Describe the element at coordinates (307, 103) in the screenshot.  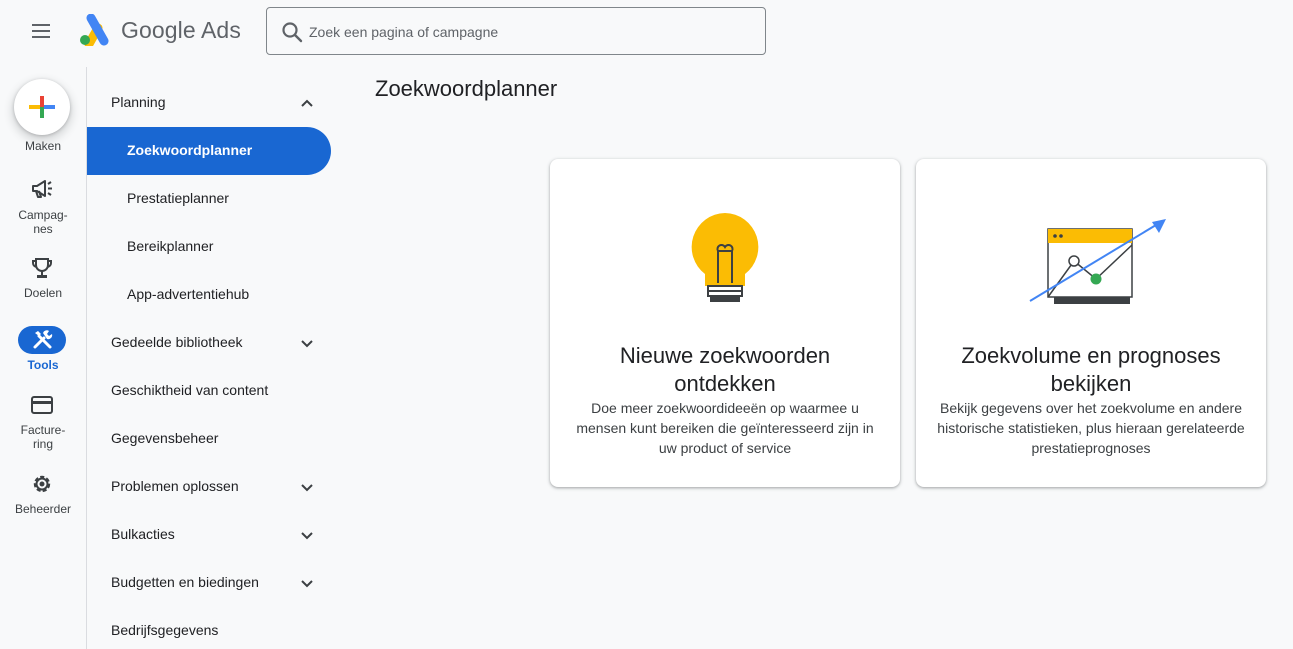
I see `chevron-up-icon` at that location.